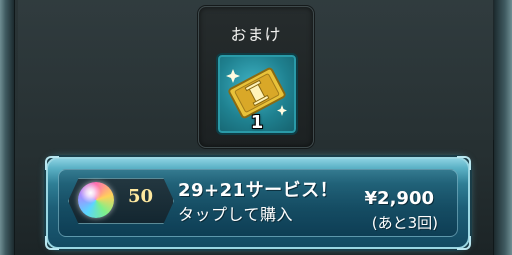 This screenshot has height=255, width=512. What do you see at coordinates (258, 190) in the screenshot?
I see `offer-title: 29+21サービス！` at bounding box center [258, 190].